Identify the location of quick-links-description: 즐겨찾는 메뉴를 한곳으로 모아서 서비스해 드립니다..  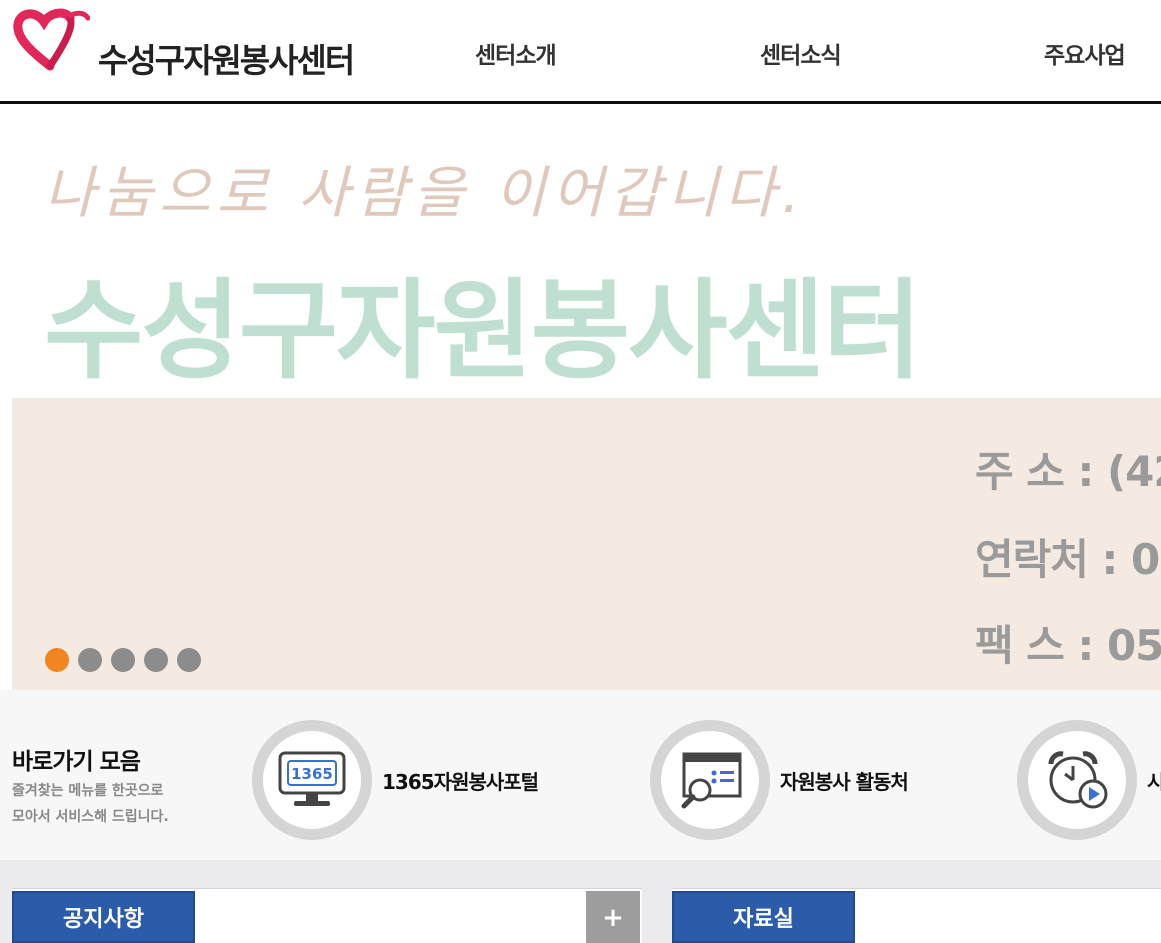
(90, 804).